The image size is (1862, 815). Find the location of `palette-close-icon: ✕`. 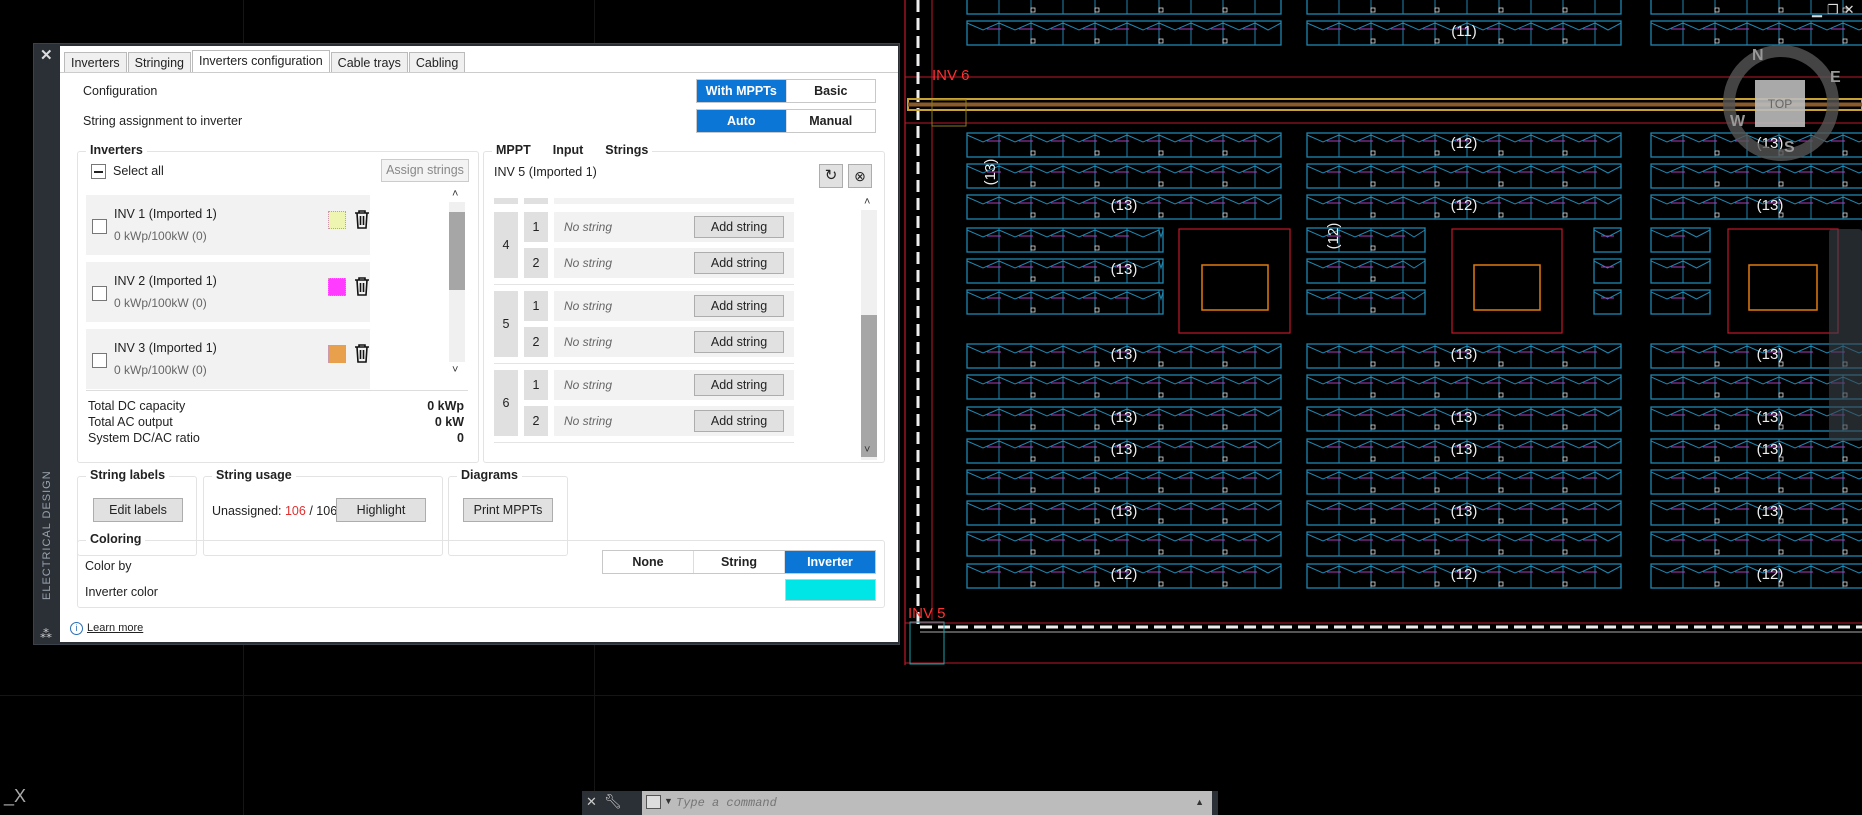

palette-close-icon: ✕ is located at coordinates (46, 55).